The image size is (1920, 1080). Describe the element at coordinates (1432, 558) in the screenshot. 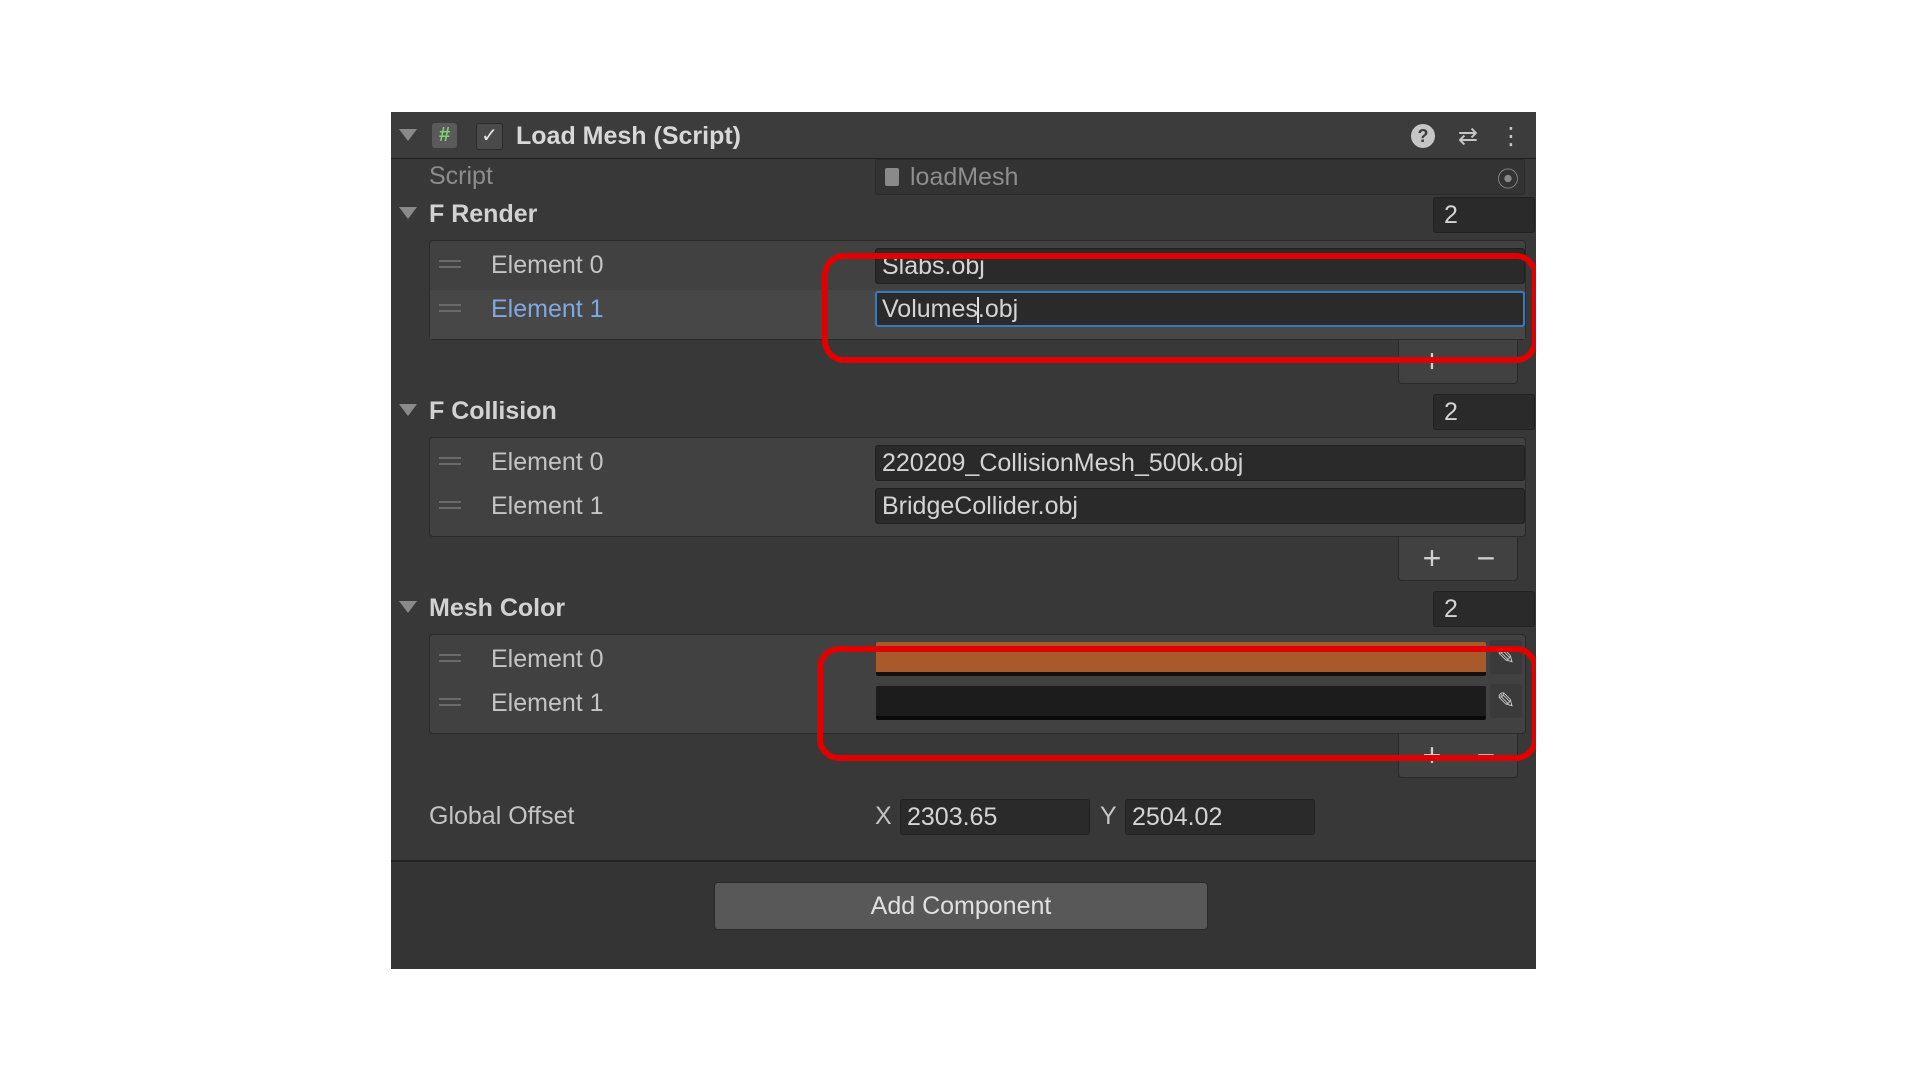

I see `add-element-button: +` at that location.